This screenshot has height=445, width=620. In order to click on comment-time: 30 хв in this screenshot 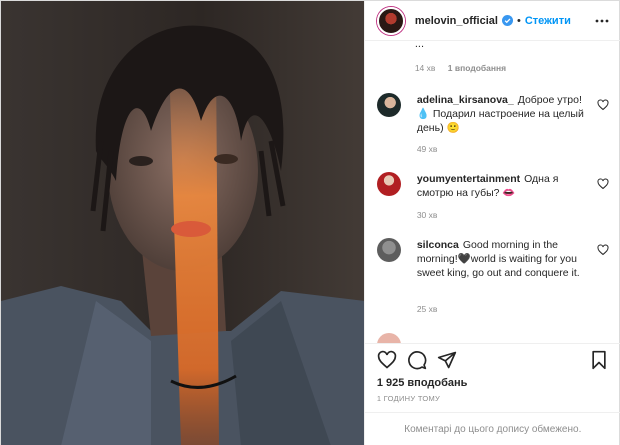, I will do `click(427, 215)`.